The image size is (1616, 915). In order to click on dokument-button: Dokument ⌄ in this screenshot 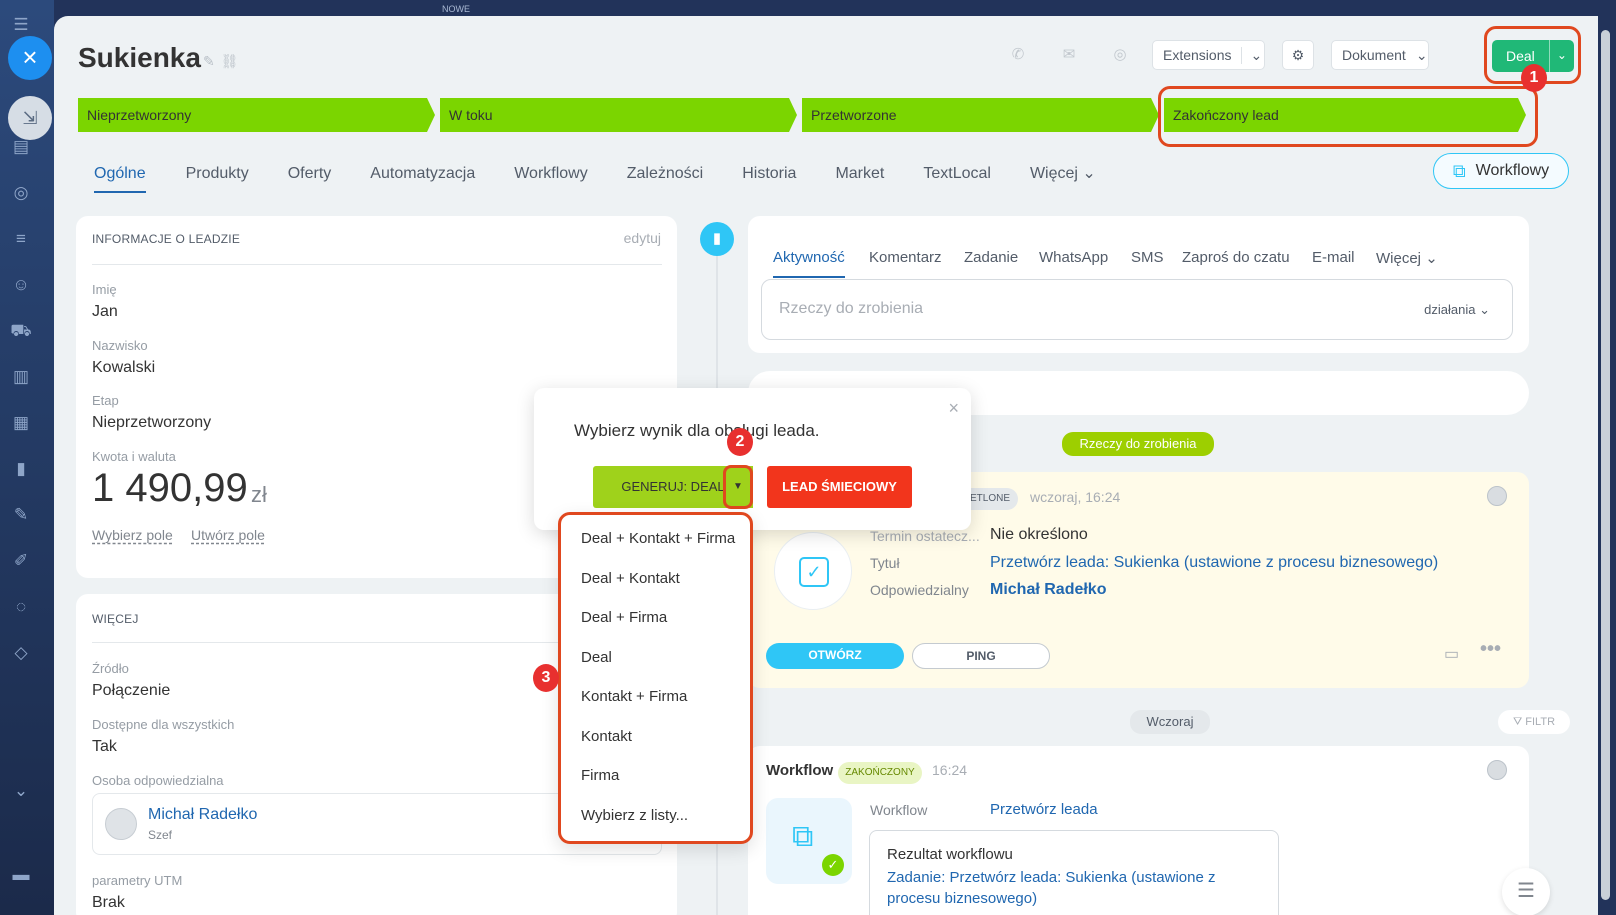, I will do `click(1380, 55)`.